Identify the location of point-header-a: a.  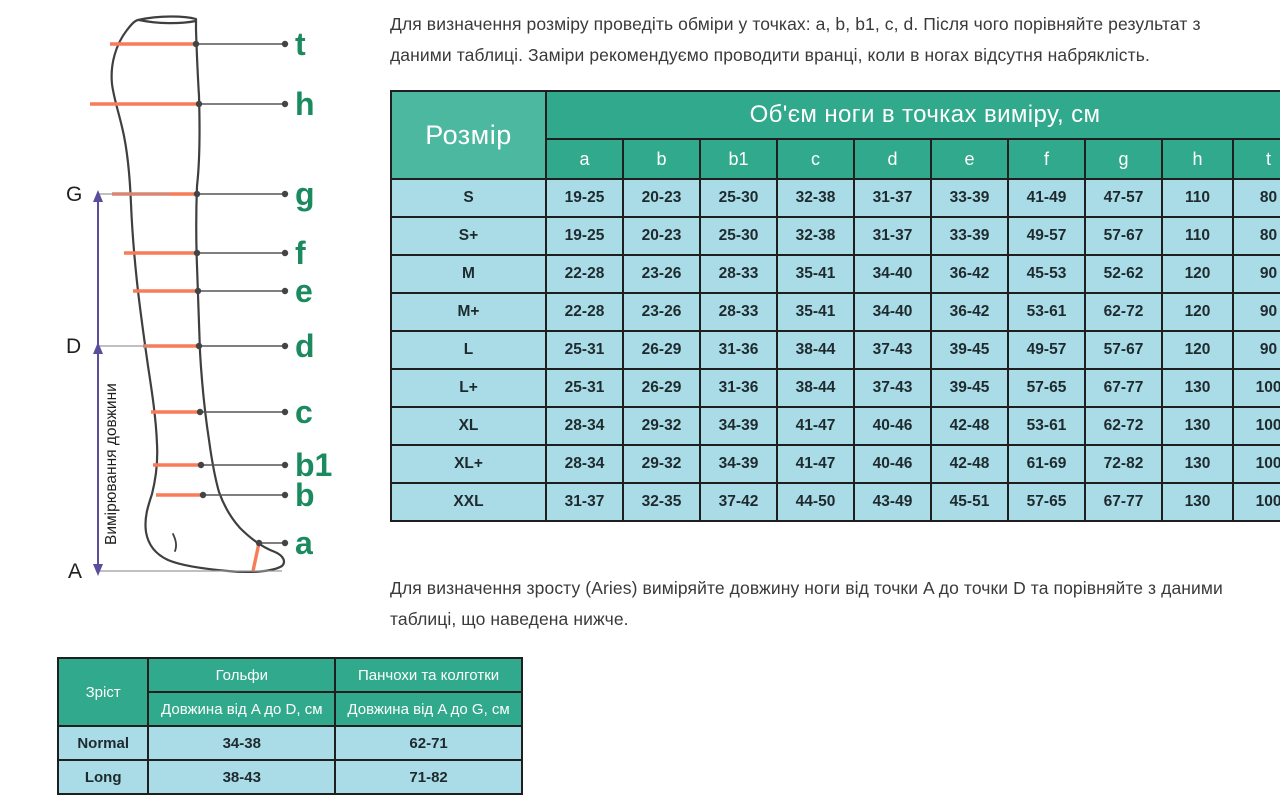
(584, 159).